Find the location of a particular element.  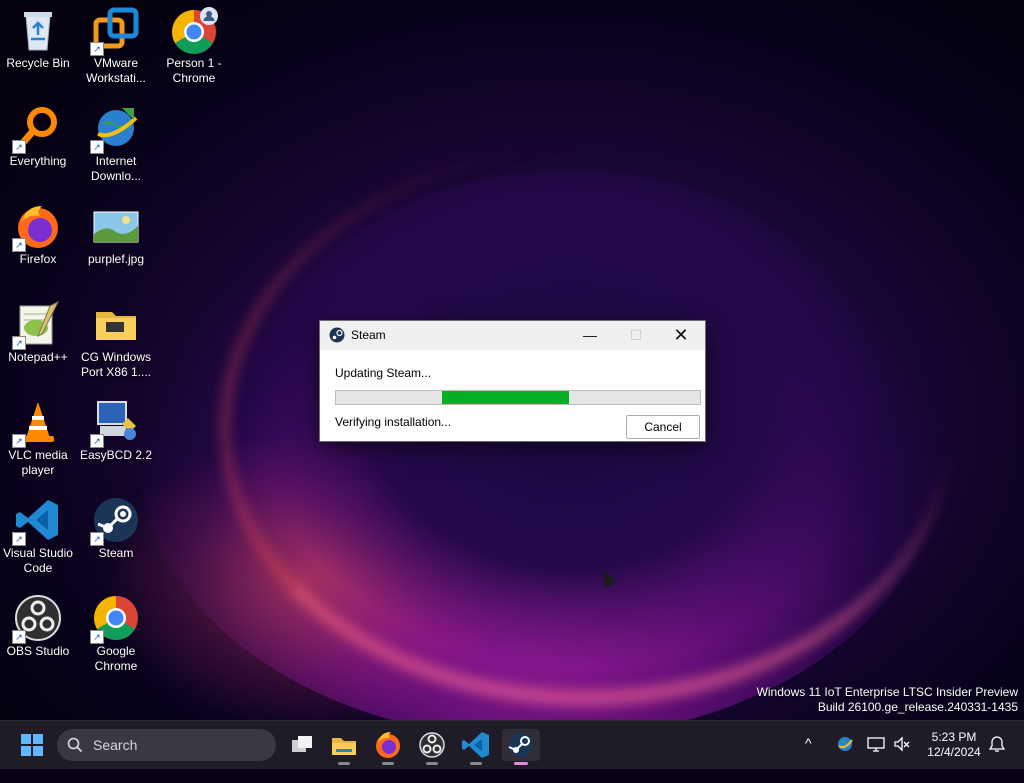

desktop-icon-label: purplef.jpg is located at coordinates (116, 259).